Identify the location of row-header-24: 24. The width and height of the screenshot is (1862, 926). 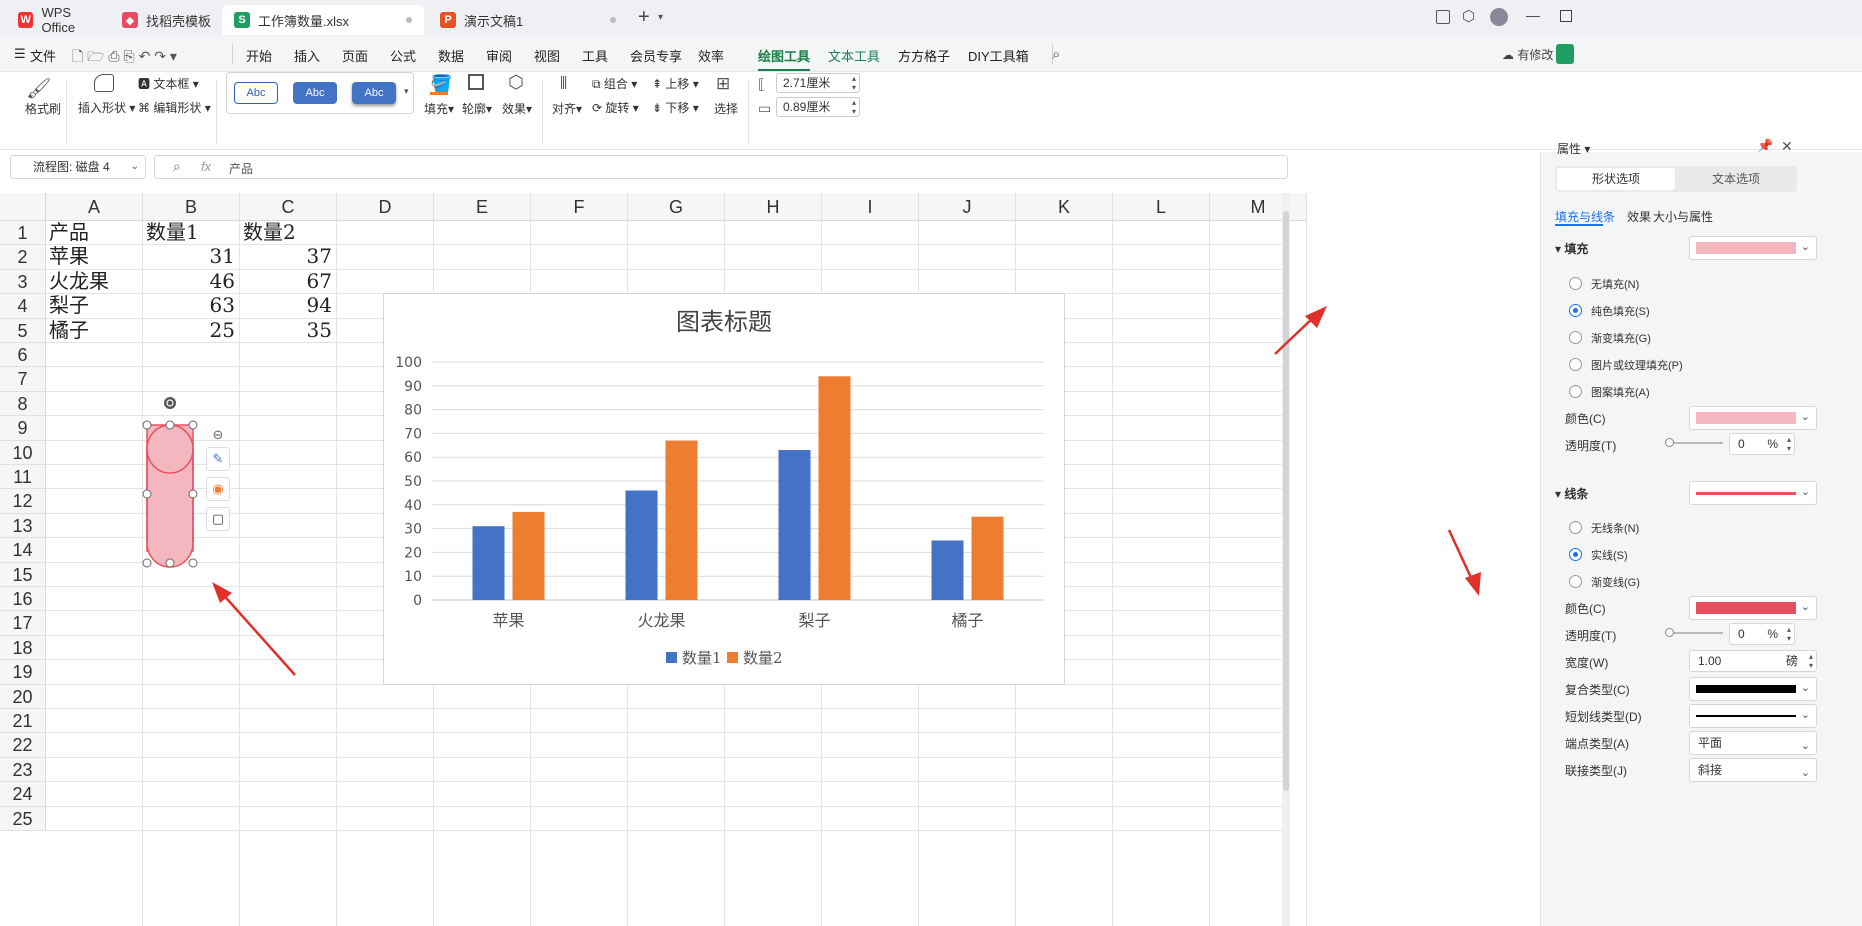
(23, 794).